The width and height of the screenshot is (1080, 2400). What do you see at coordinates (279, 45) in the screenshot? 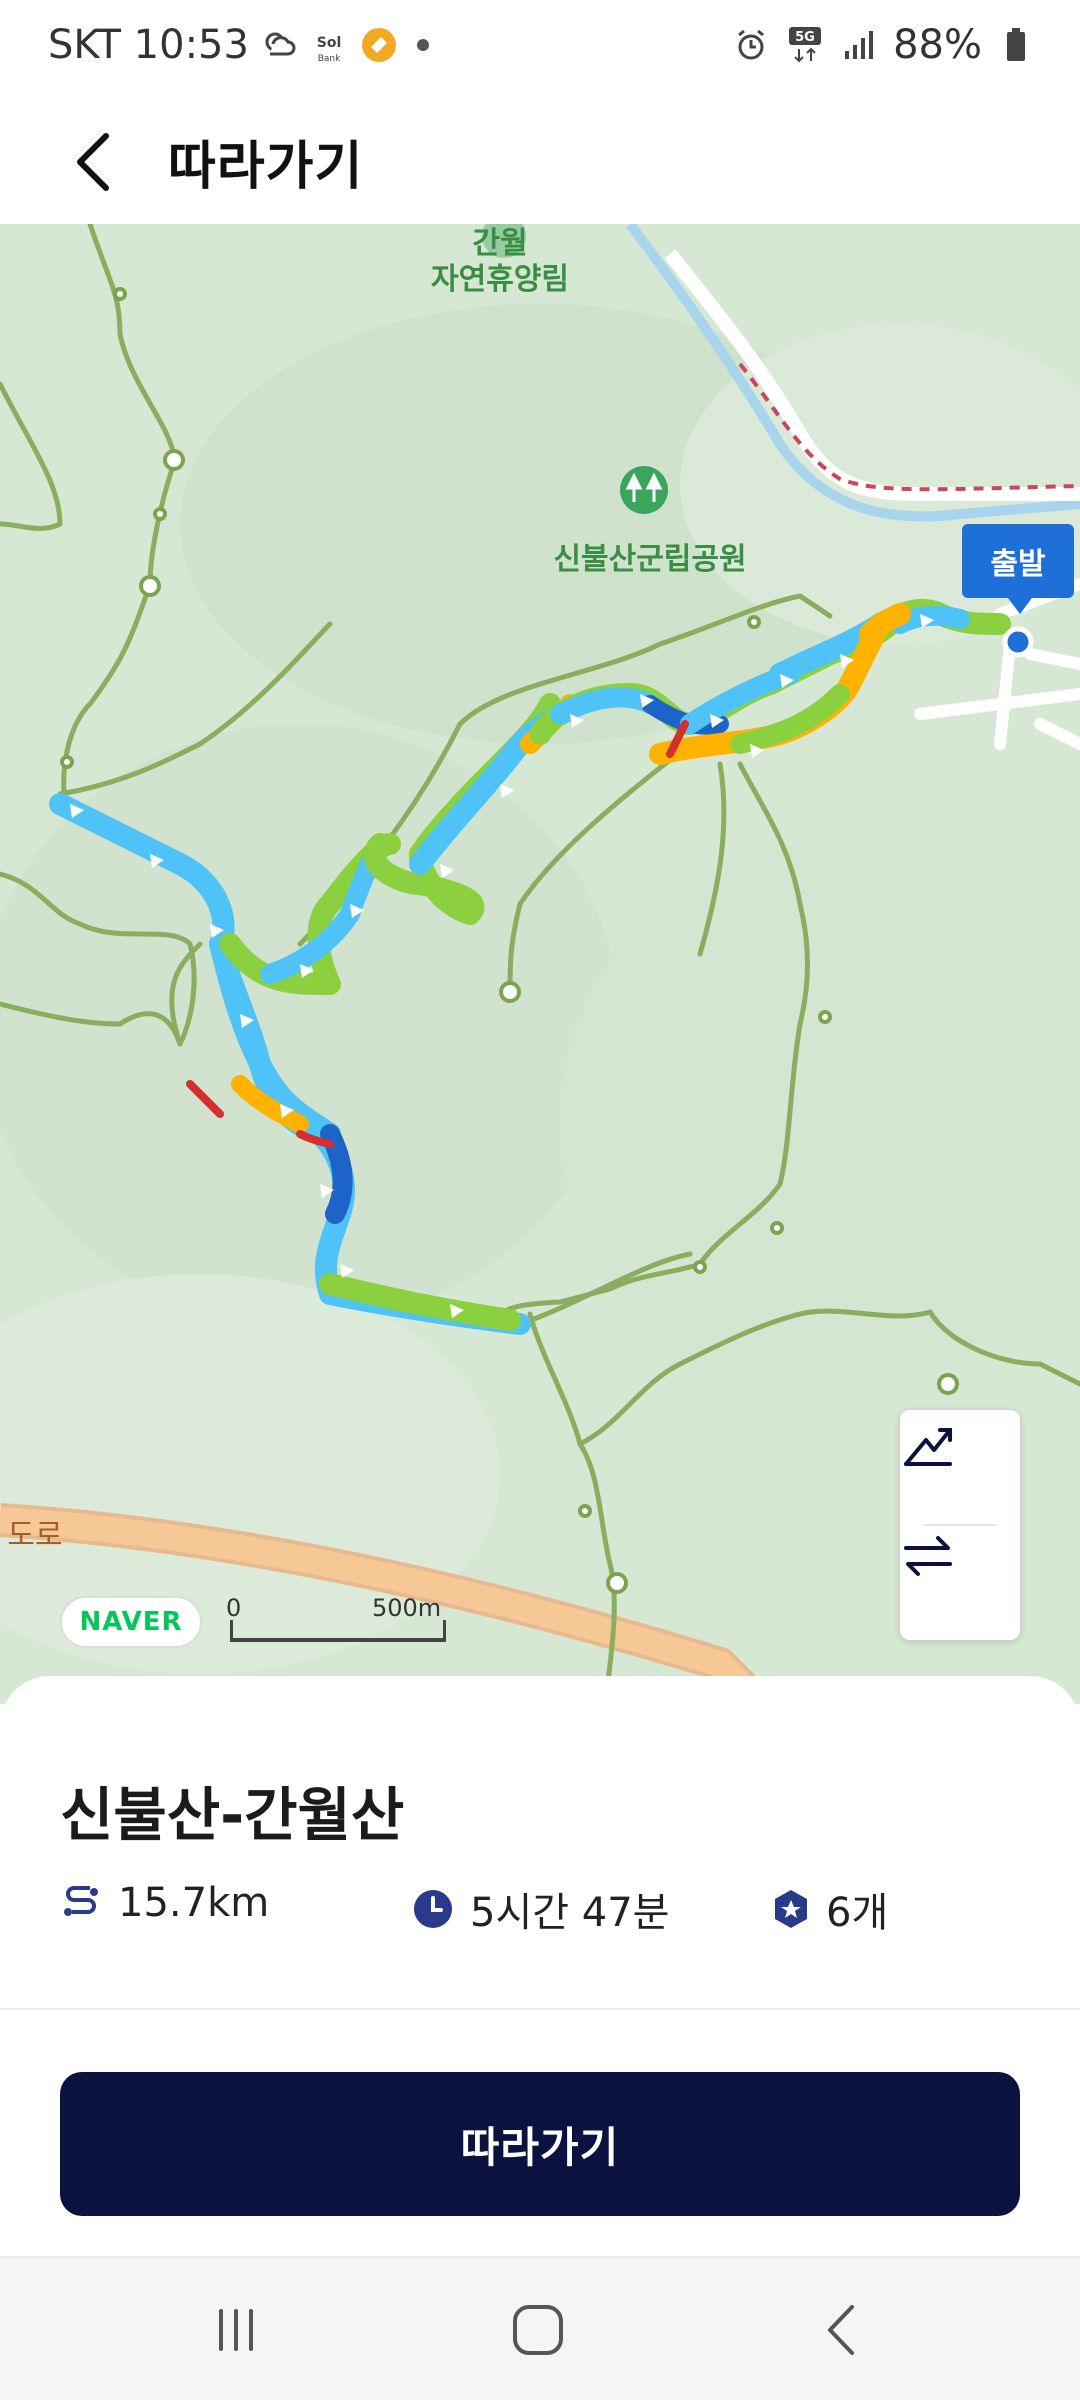
I see `weather-icon` at bounding box center [279, 45].